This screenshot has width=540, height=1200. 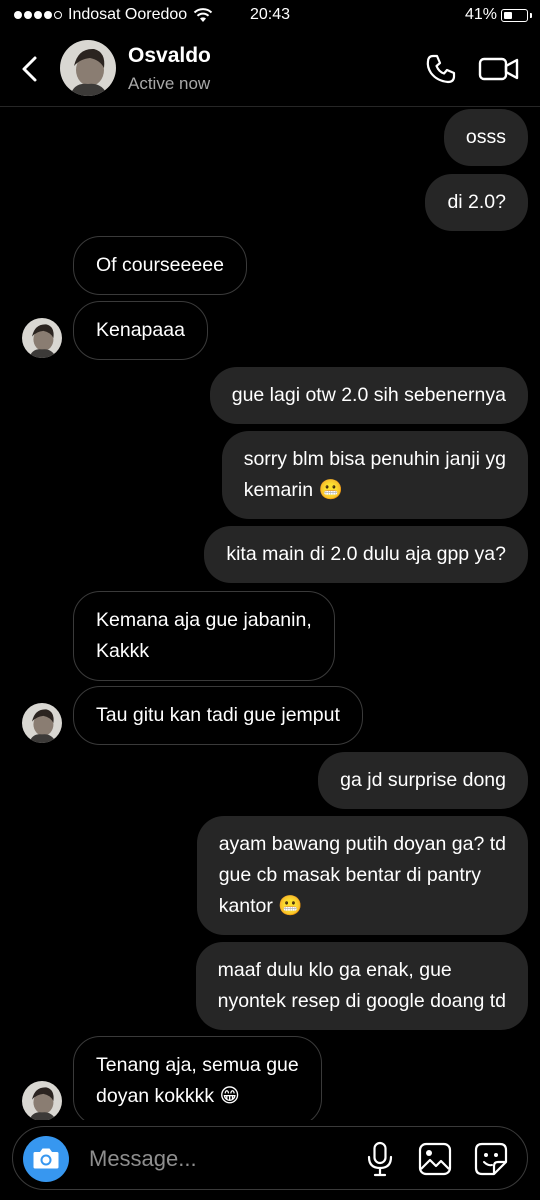 What do you see at coordinates (270, 70) in the screenshot?
I see `chat-header: Osvaldo Active now` at bounding box center [270, 70].